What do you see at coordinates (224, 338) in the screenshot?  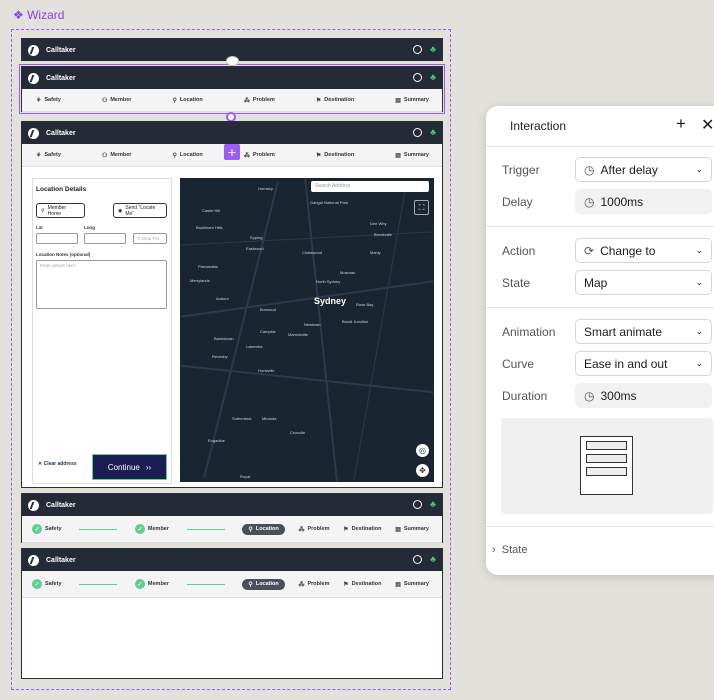 I see `map-place: Bankstown` at bounding box center [224, 338].